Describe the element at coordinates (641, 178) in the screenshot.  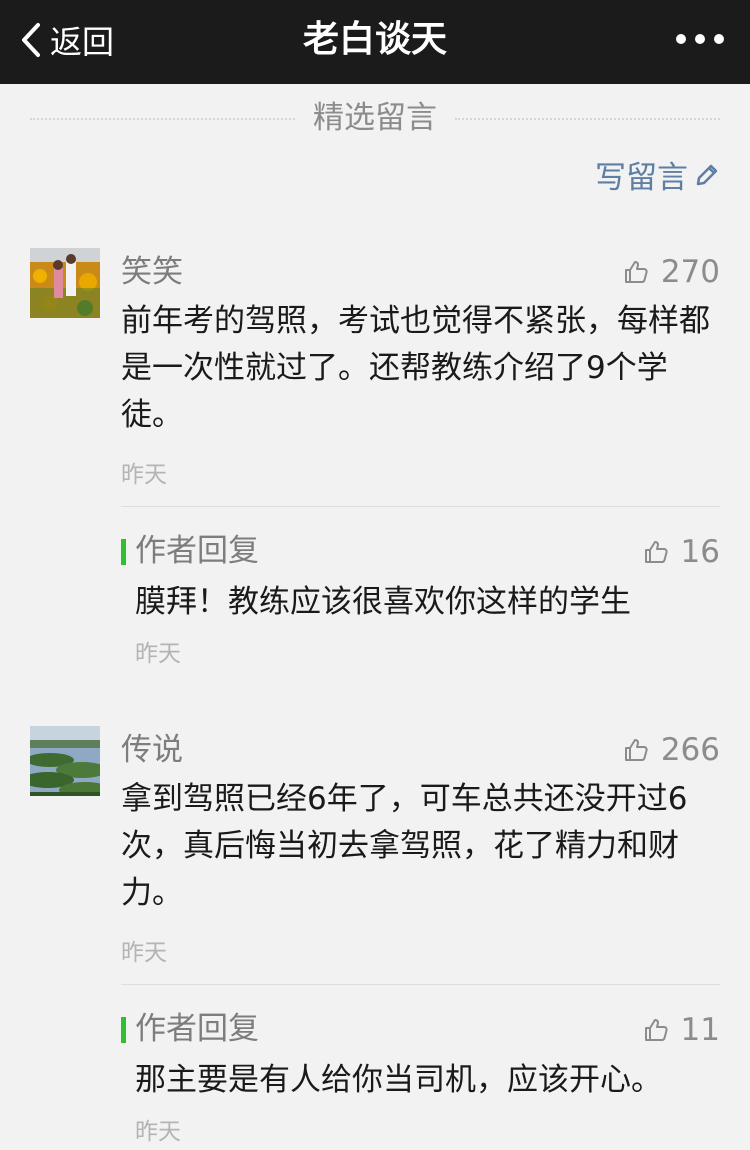
I see `write-comment-label: 写留言` at that location.